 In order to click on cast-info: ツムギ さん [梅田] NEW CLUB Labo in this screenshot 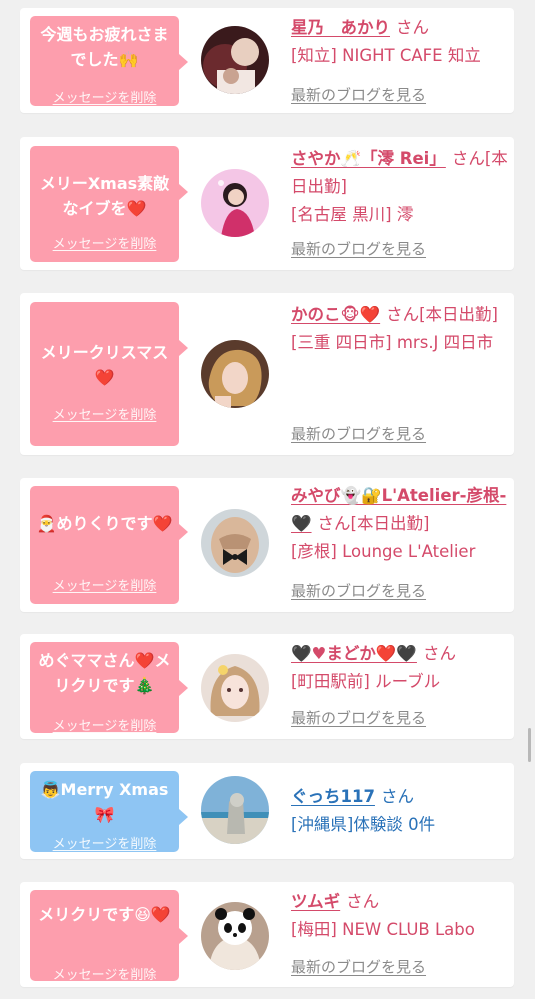, I will do `click(400, 916)`.